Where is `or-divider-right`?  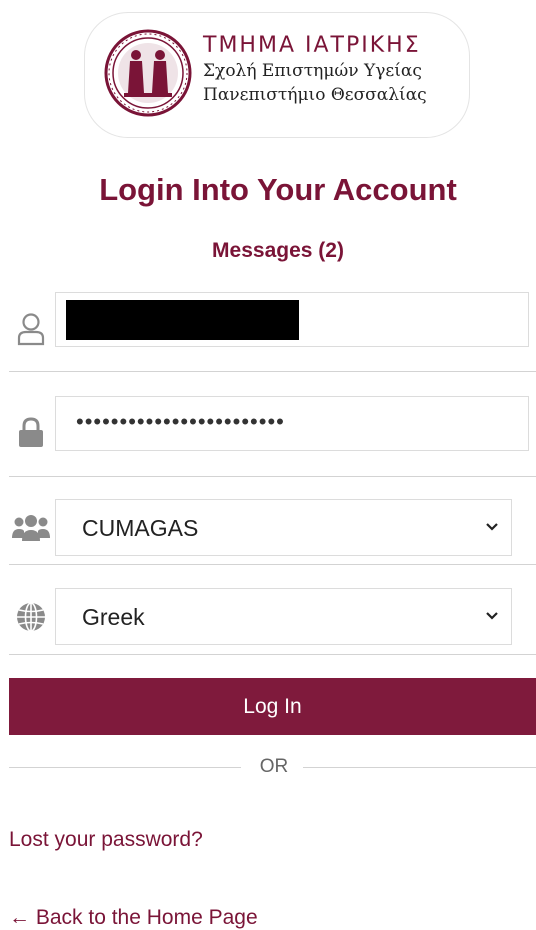 or-divider-right is located at coordinates (419, 767).